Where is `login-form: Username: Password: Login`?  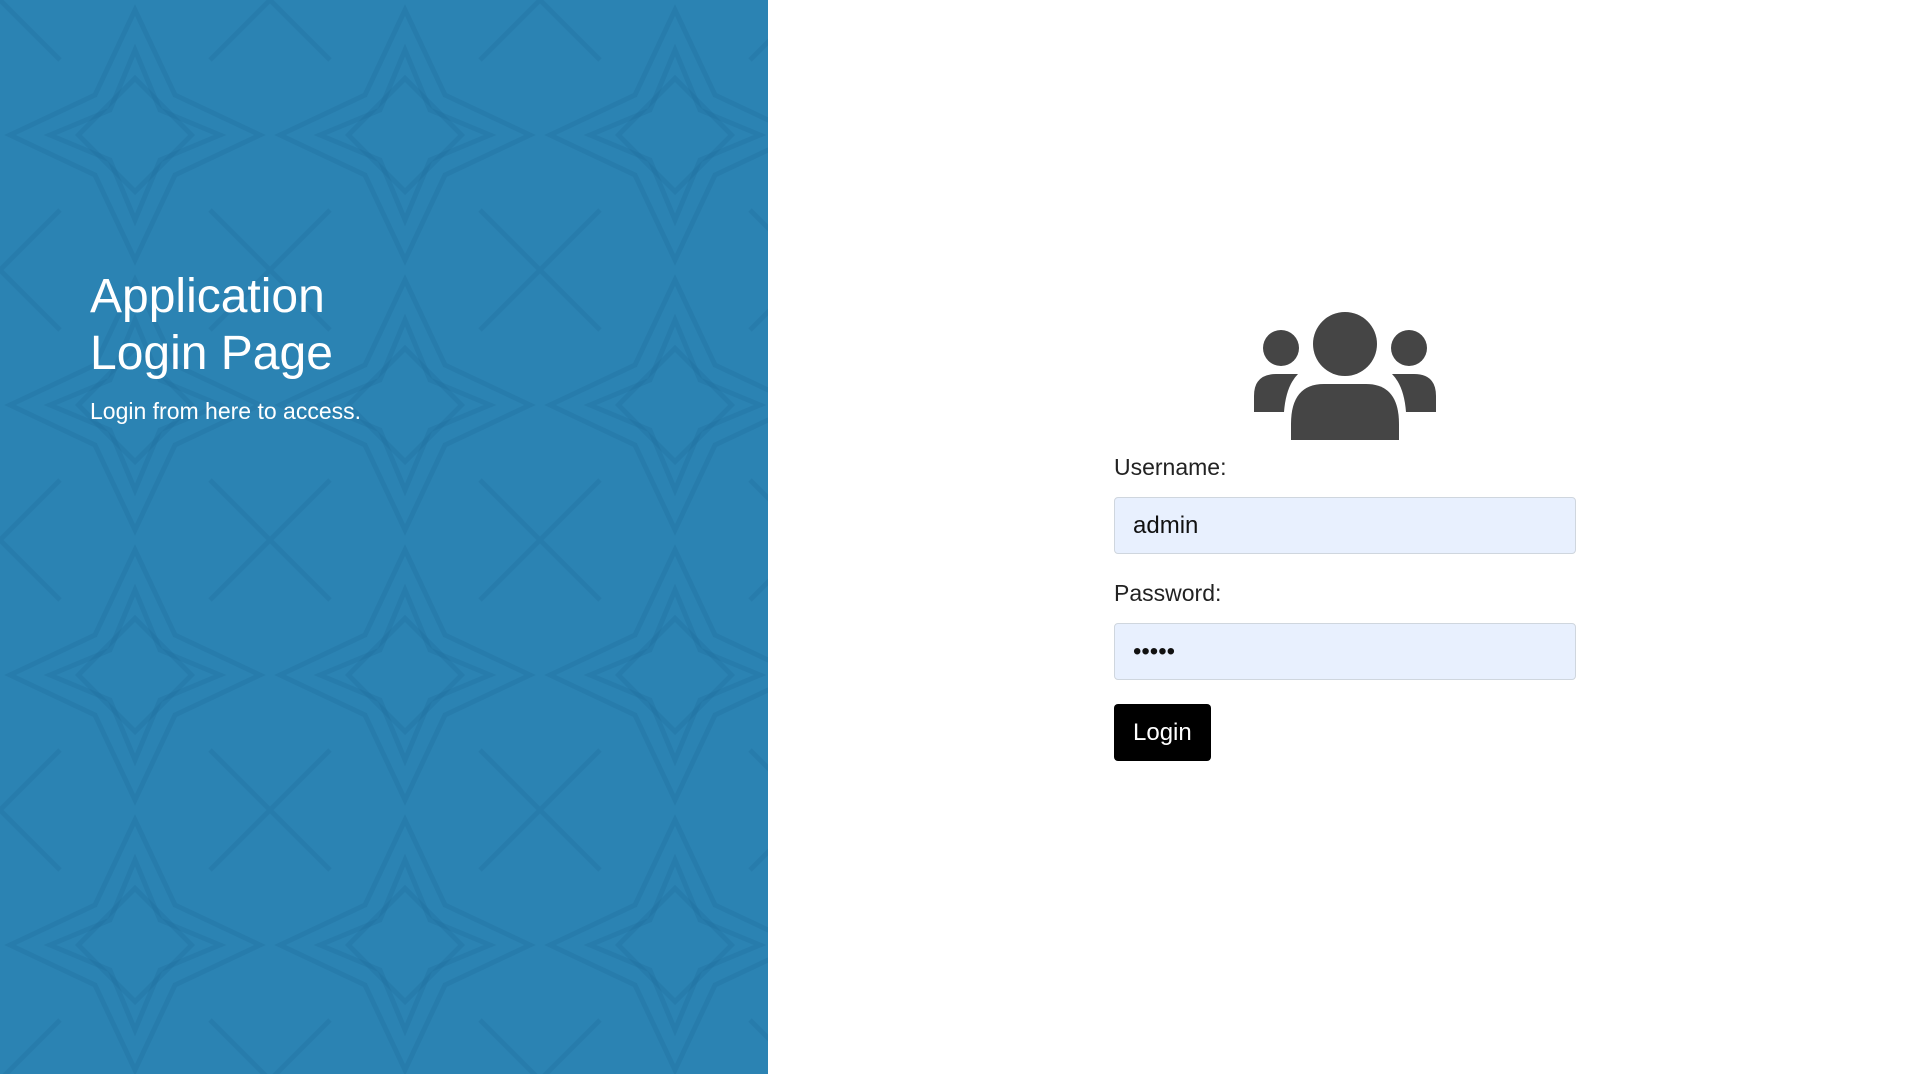
login-form: Username: Password: Login is located at coordinates (1345, 536).